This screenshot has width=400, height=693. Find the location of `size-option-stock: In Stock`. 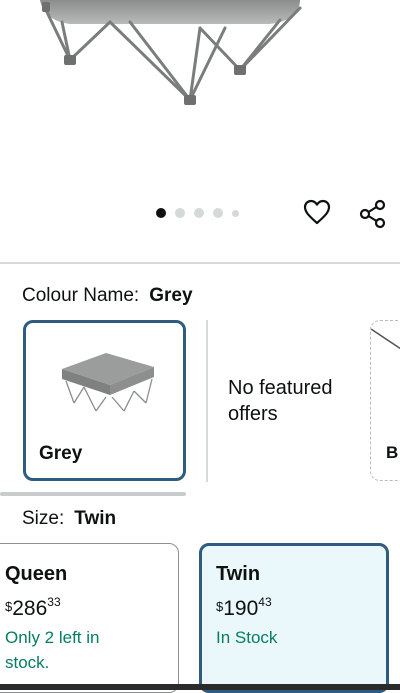

size-option-stock: In Stock is located at coordinates (247, 637).